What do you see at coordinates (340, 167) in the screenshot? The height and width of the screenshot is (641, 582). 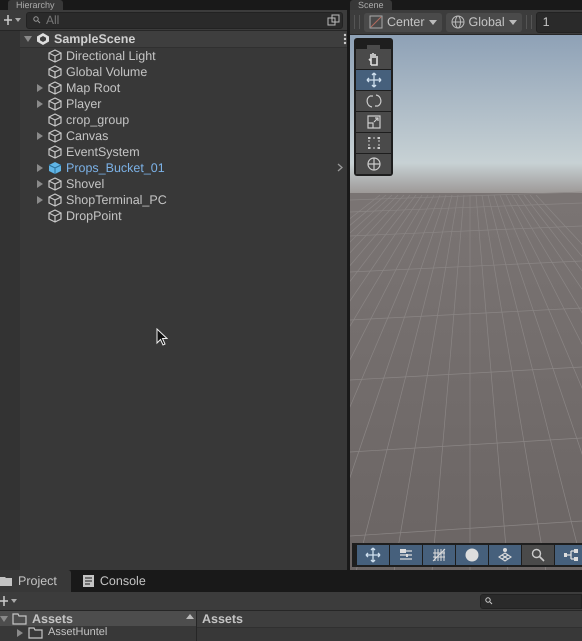 I see `chevron-right-icon` at bounding box center [340, 167].